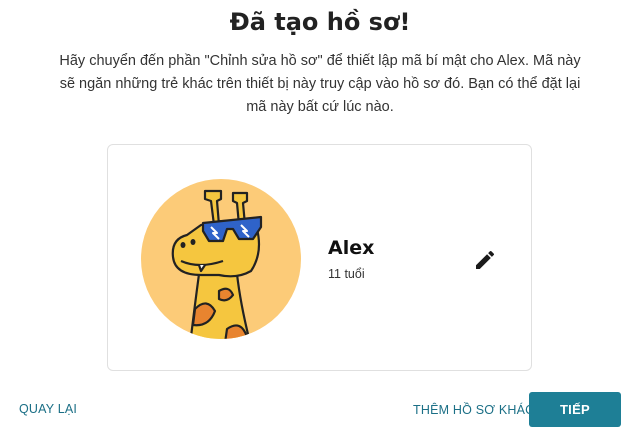 The image size is (640, 444). Describe the element at coordinates (346, 274) in the screenshot. I see `profile-age: 11 tuổi` at that location.